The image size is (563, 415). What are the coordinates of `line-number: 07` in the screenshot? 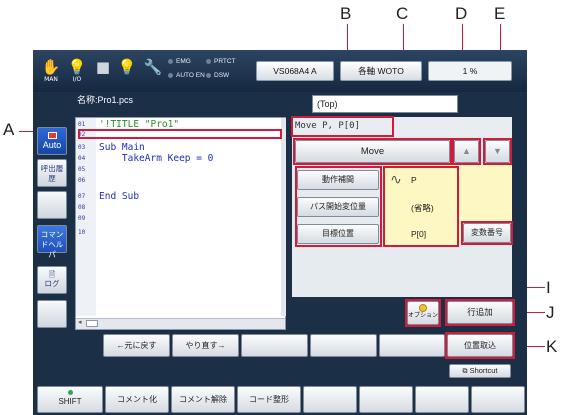 It's located at (82, 196).